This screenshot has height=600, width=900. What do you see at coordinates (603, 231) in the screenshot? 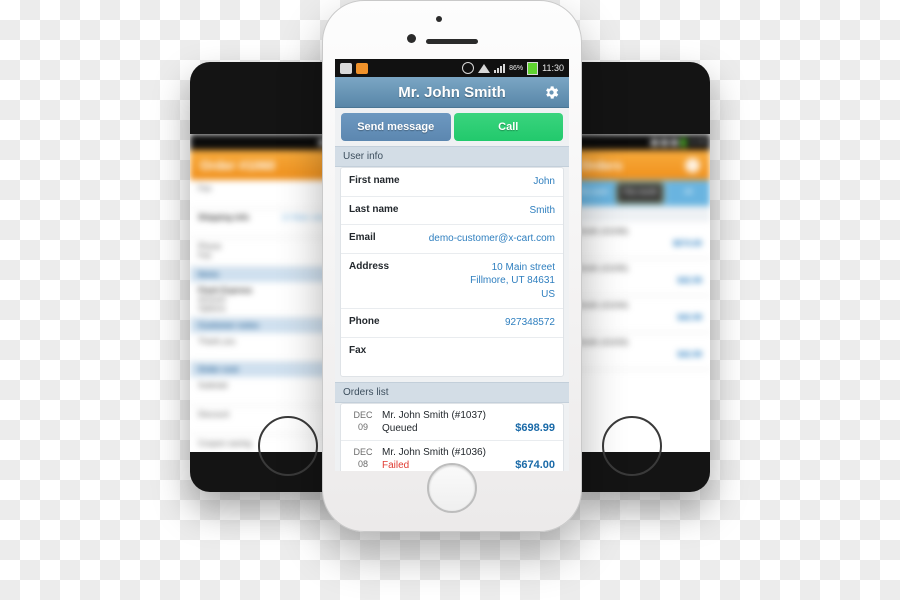
I see `order-name: Smith (#1036)` at bounding box center [603, 231].